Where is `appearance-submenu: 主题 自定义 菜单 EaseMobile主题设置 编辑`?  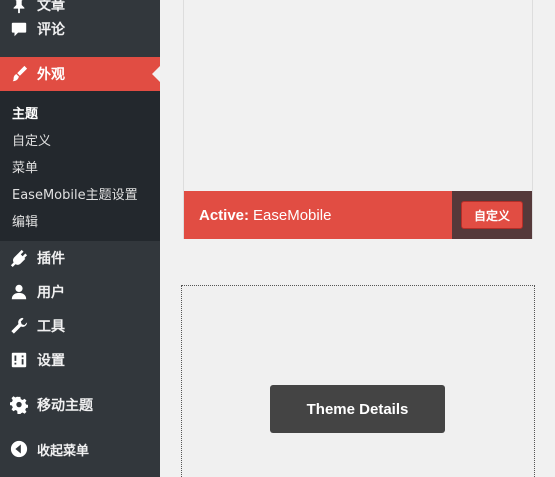 appearance-submenu: 主题 自定义 菜单 EaseMobile主题设置 编辑 is located at coordinates (80, 166).